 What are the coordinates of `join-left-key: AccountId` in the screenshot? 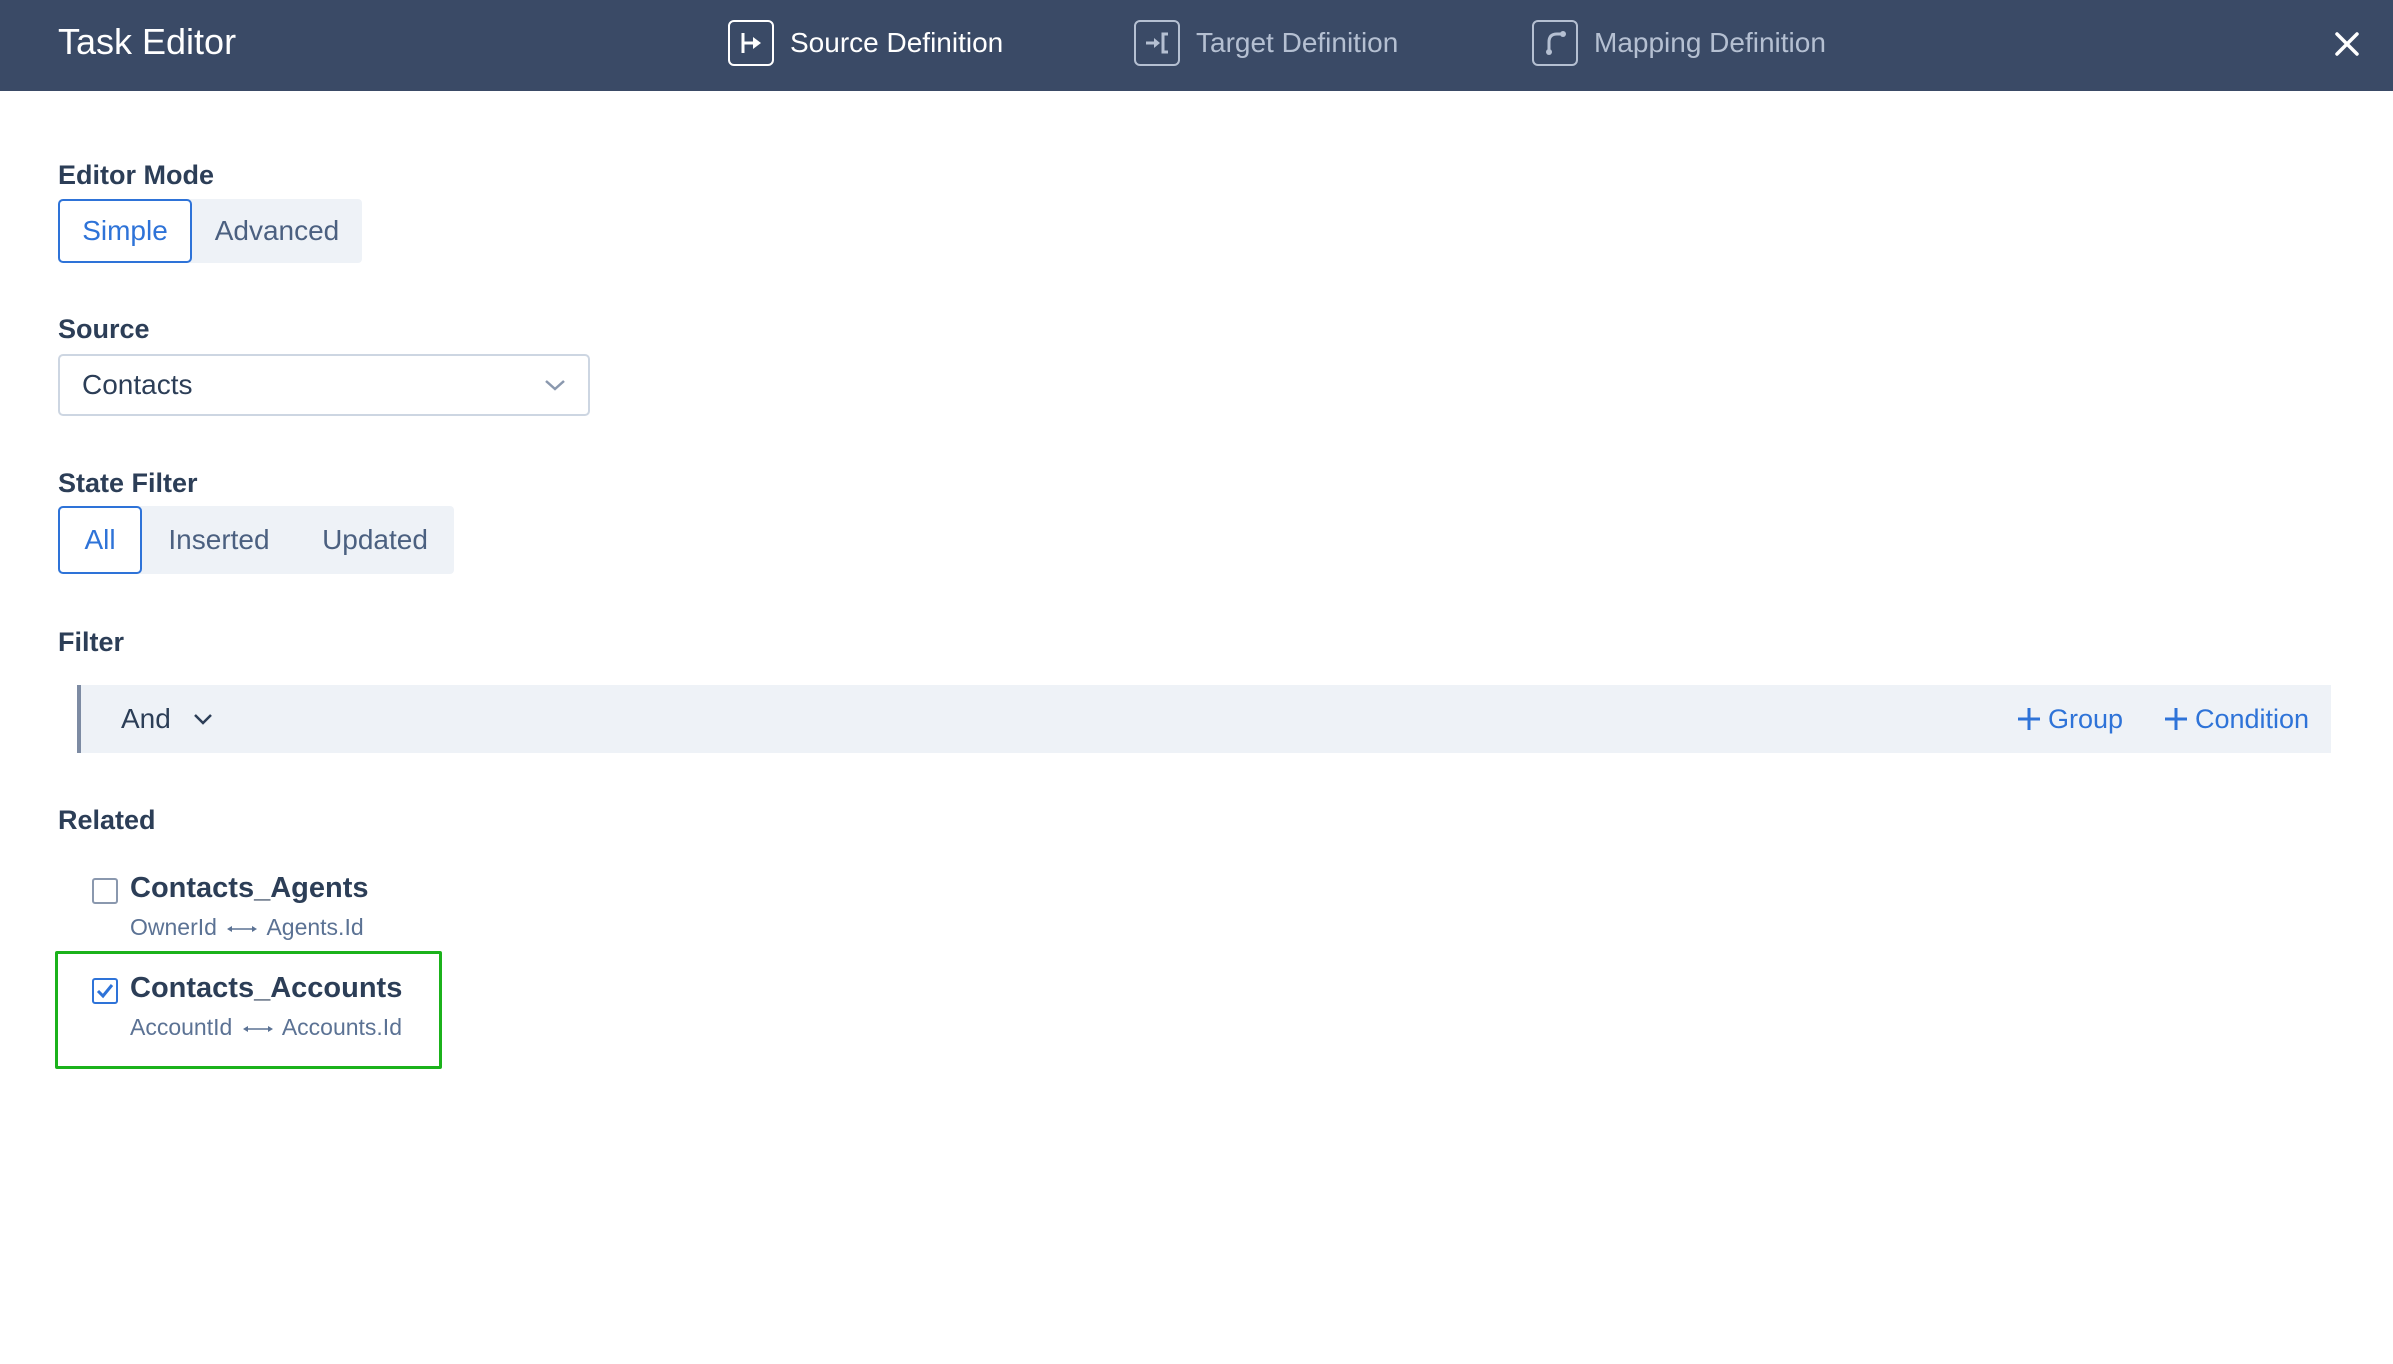 It's located at (181, 1027).